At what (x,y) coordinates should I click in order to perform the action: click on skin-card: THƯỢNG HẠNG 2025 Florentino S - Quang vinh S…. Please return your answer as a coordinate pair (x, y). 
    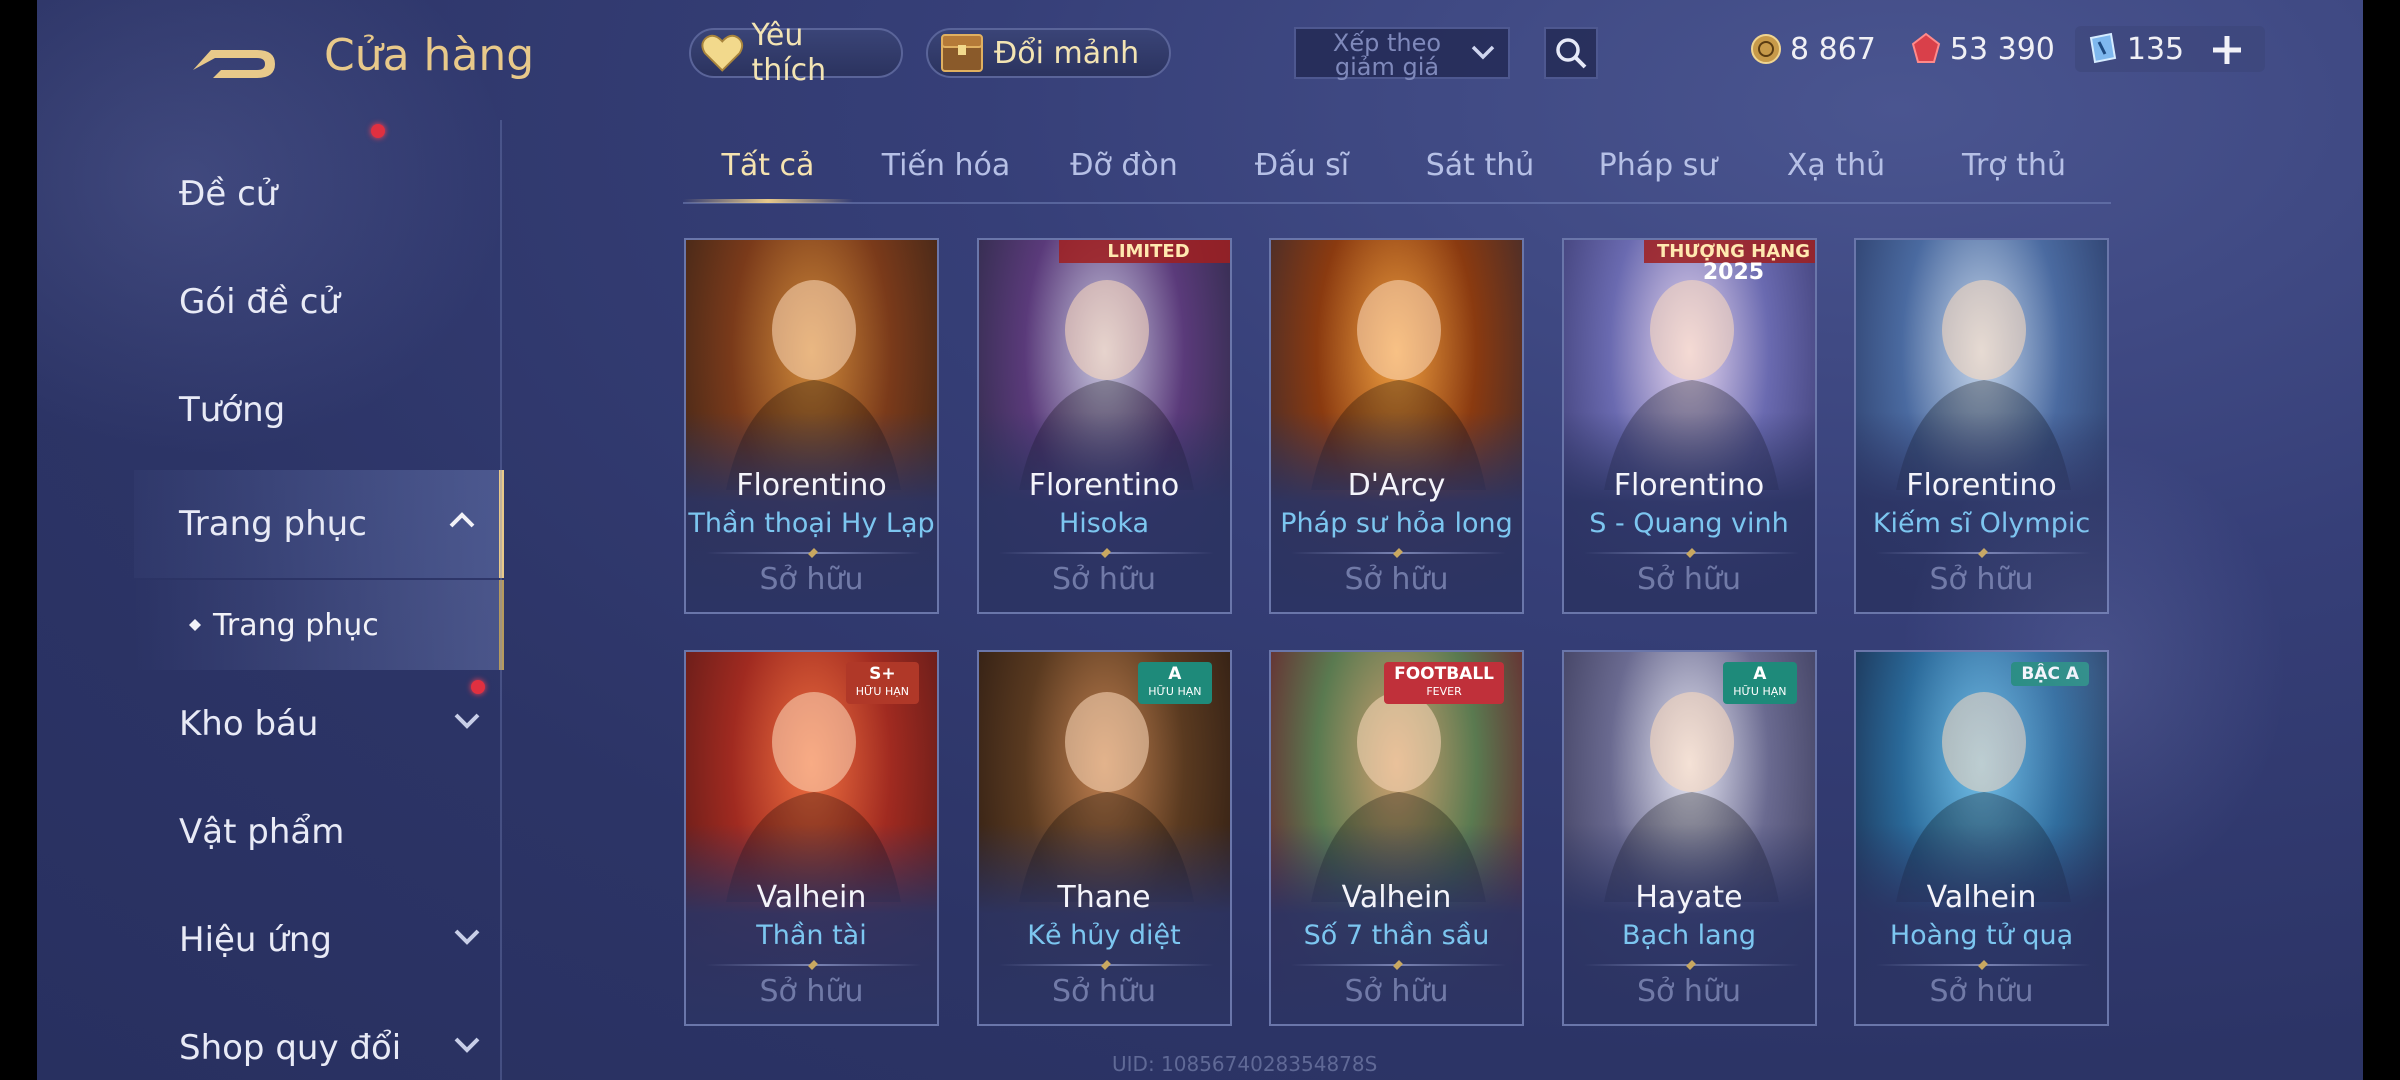
    Looking at the image, I should click on (1689, 426).